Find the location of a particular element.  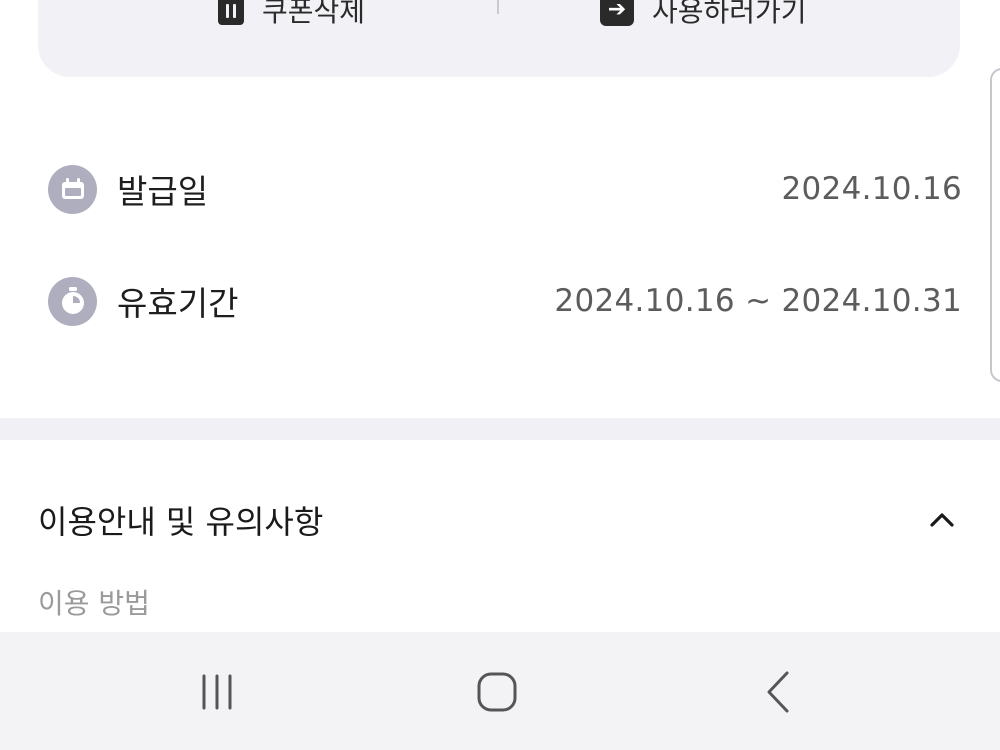

calendar-icon is located at coordinates (72, 189).